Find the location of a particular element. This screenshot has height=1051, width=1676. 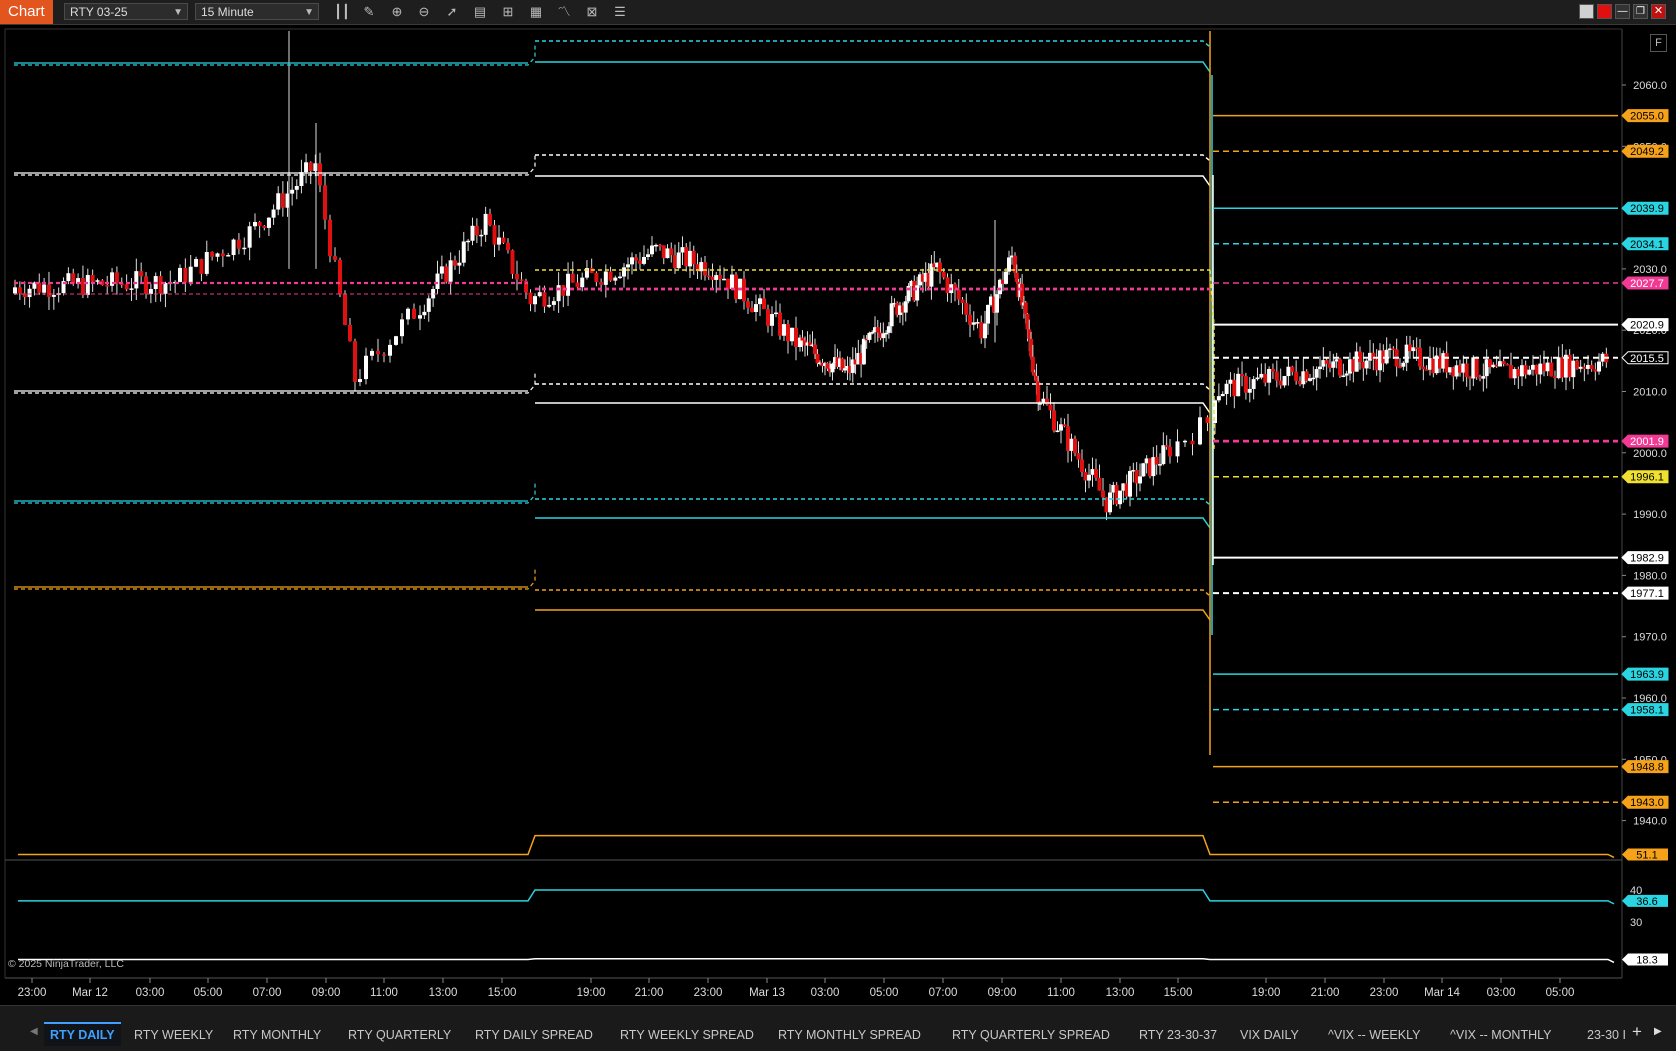

zoom-in-icon: ⊕ is located at coordinates (397, 12).